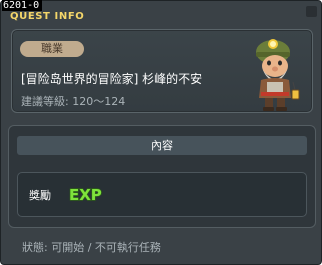 This screenshot has height=265, width=322. What do you see at coordinates (22, 5) in the screenshot?
I see `quest-id-label: 6201-0` at bounding box center [22, 5].